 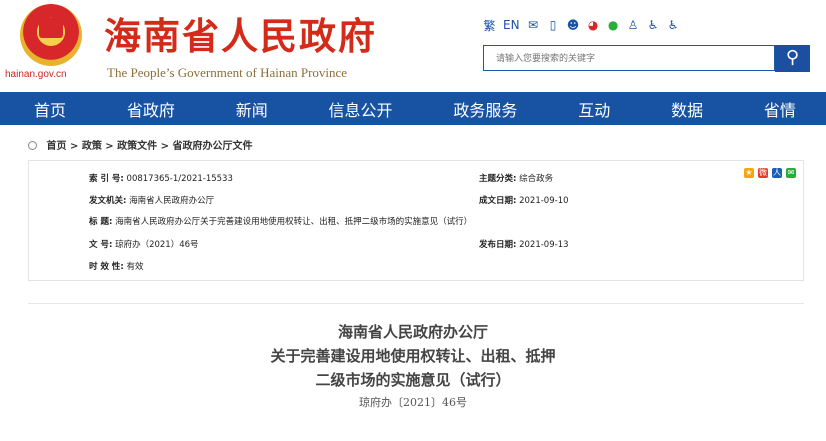 What do you see at coordinates (412, 332) in the screenshot?
I see `document-title-line-1: 海南省人民政府办公厅` at bounding box center [412, 332].